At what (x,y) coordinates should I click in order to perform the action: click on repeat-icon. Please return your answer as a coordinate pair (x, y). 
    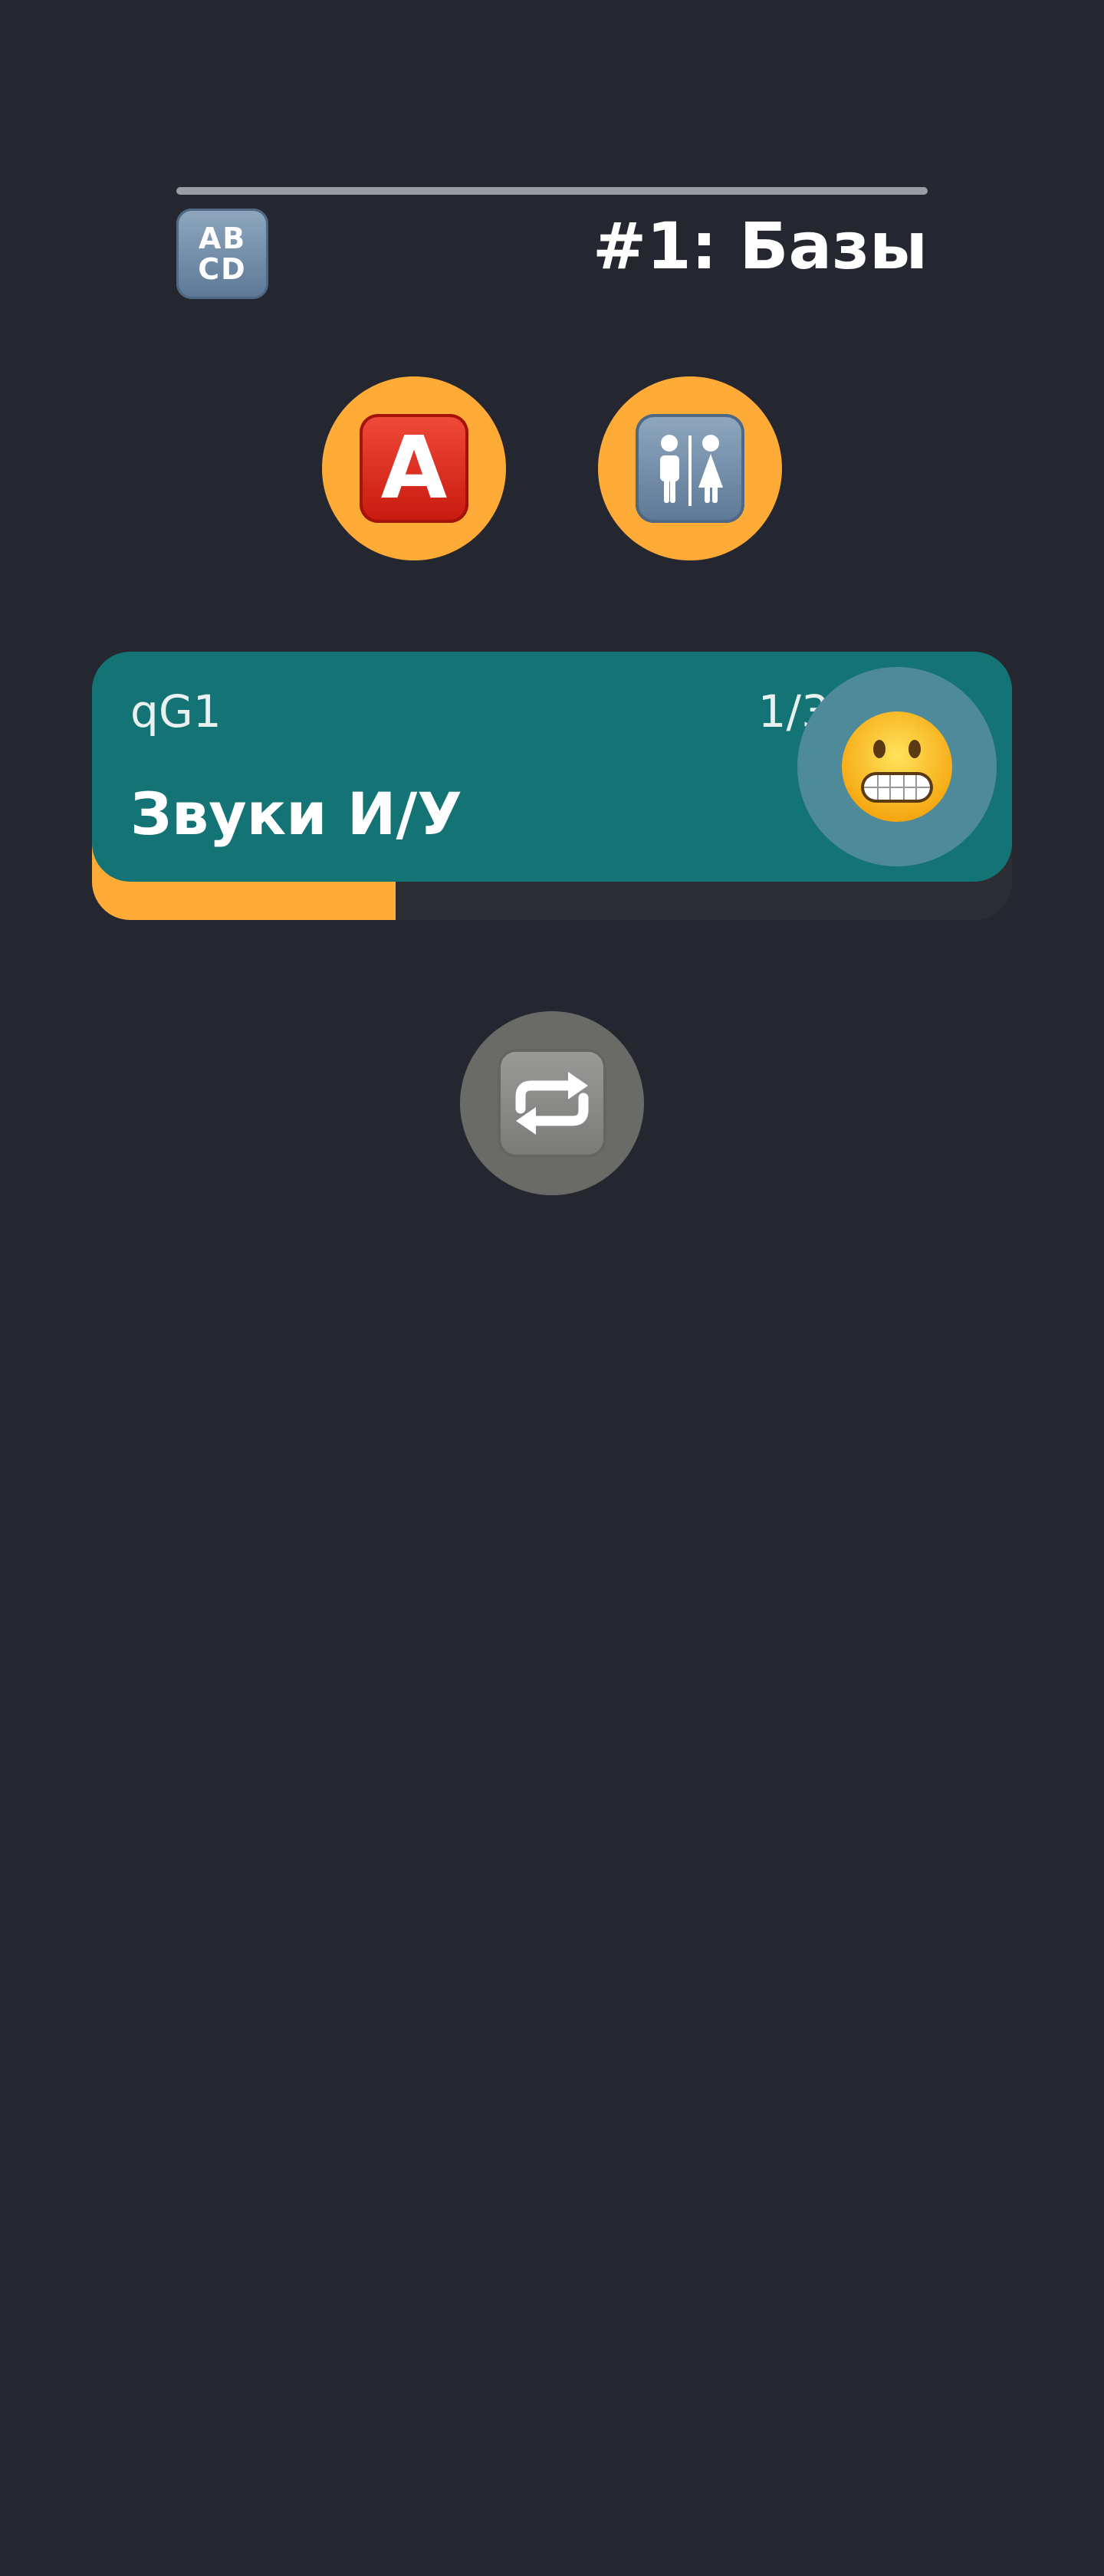
    Looking at the image, I should click on (552, 1103).